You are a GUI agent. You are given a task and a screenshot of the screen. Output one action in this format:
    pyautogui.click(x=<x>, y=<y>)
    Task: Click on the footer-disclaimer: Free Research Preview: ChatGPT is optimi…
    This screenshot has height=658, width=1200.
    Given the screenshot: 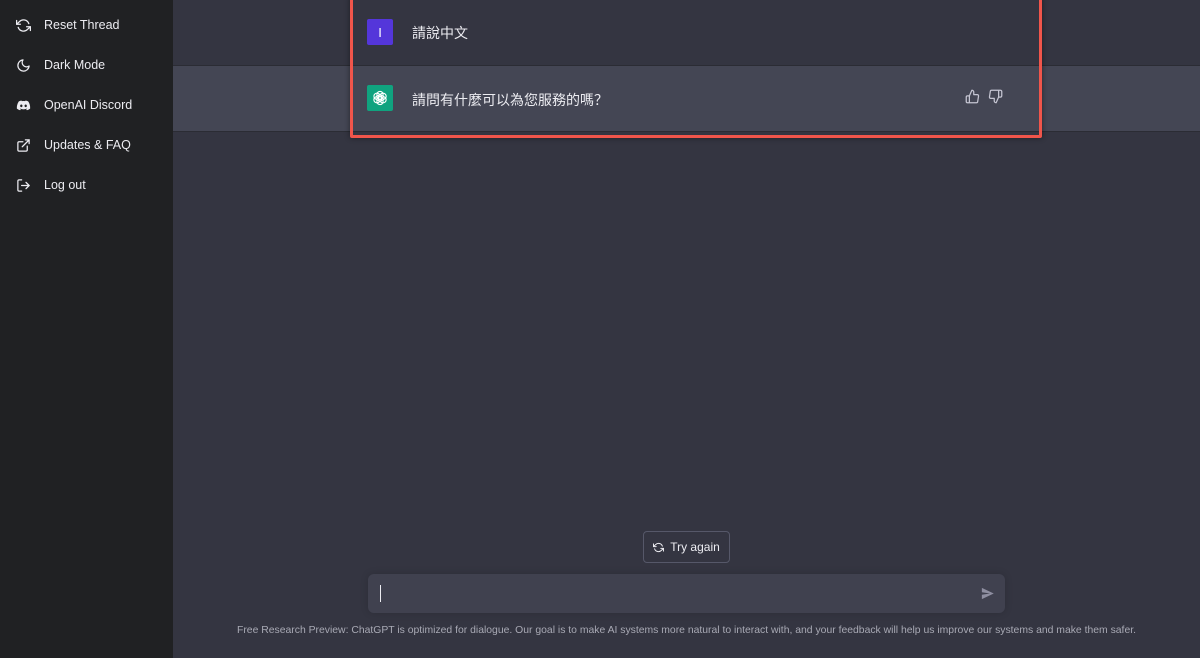 What is the action you would take?
    pyautogui.click(x=686, y=630)
    